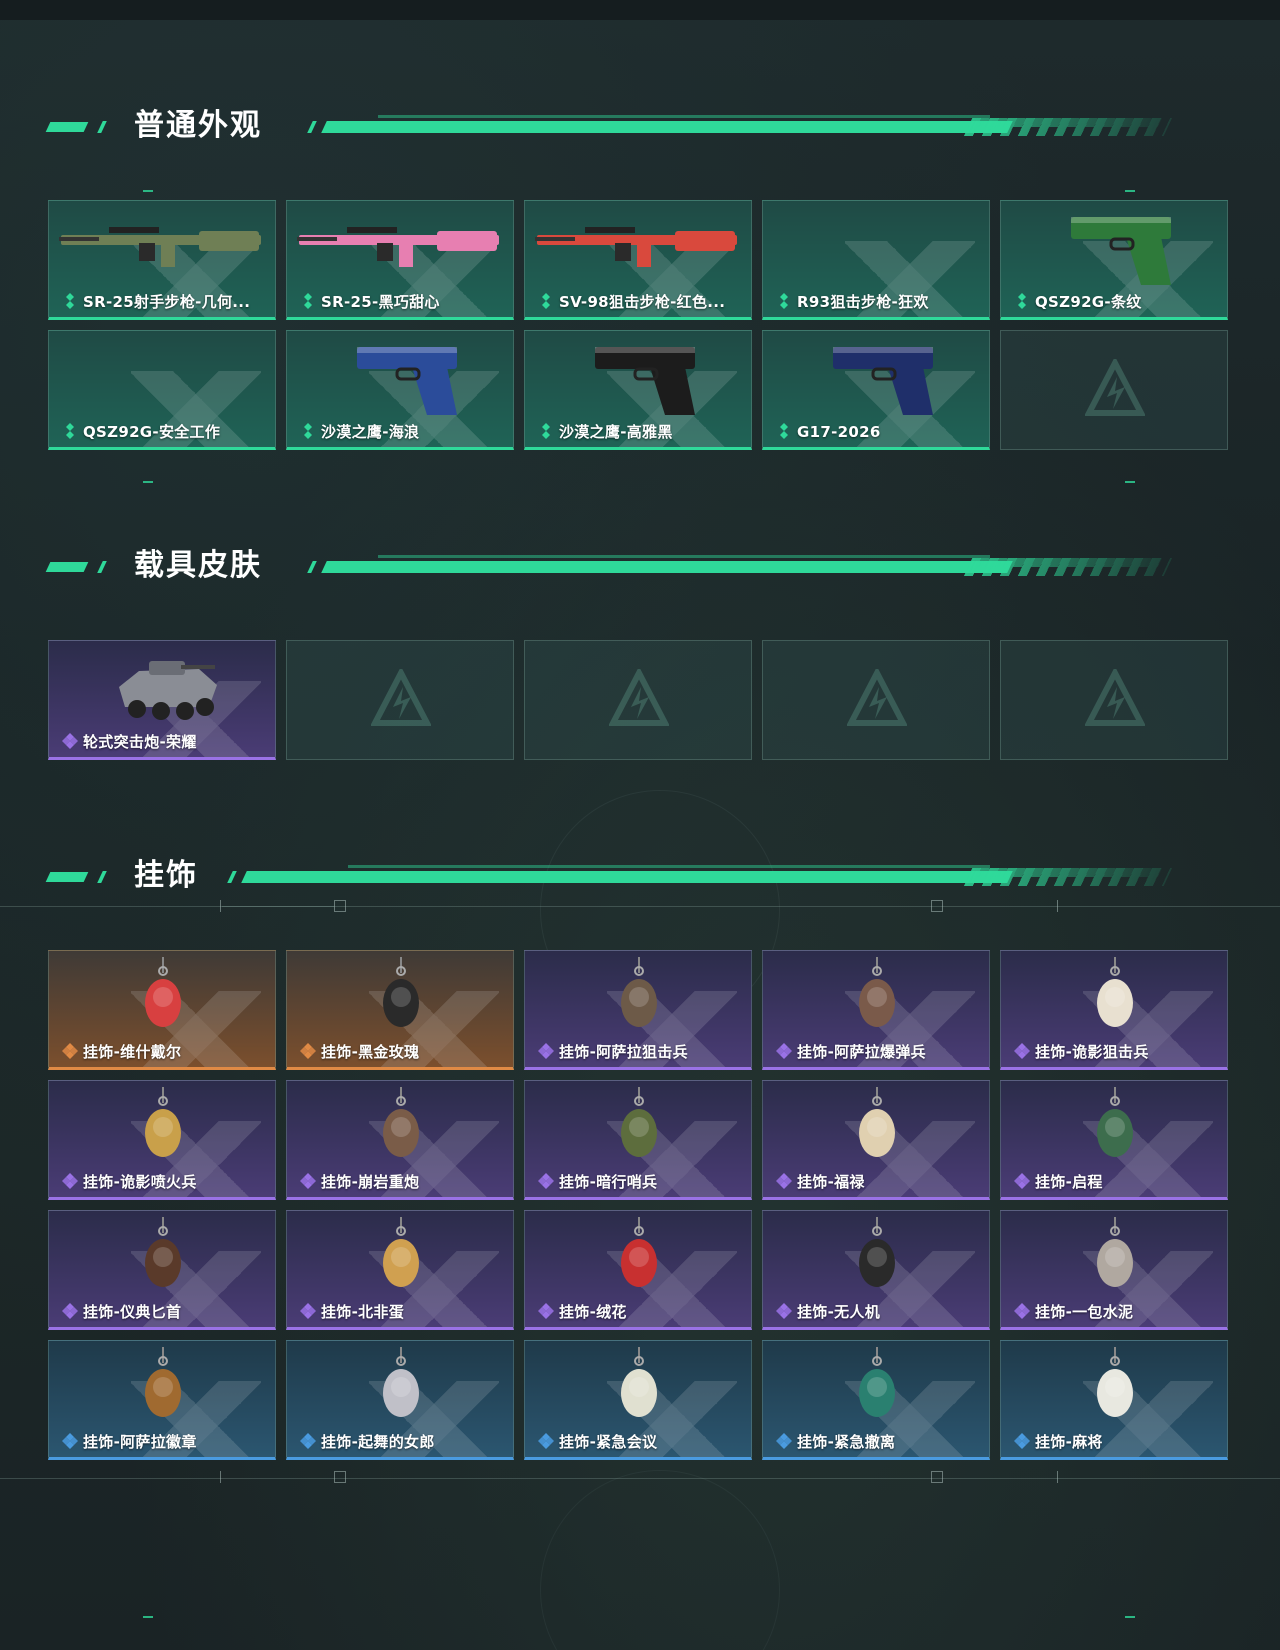 This screenshot has height=1650, width=1280. Describe the element at coordinates (198, 125) in the screenshot. I see `section-title: 普通外观` at that location.